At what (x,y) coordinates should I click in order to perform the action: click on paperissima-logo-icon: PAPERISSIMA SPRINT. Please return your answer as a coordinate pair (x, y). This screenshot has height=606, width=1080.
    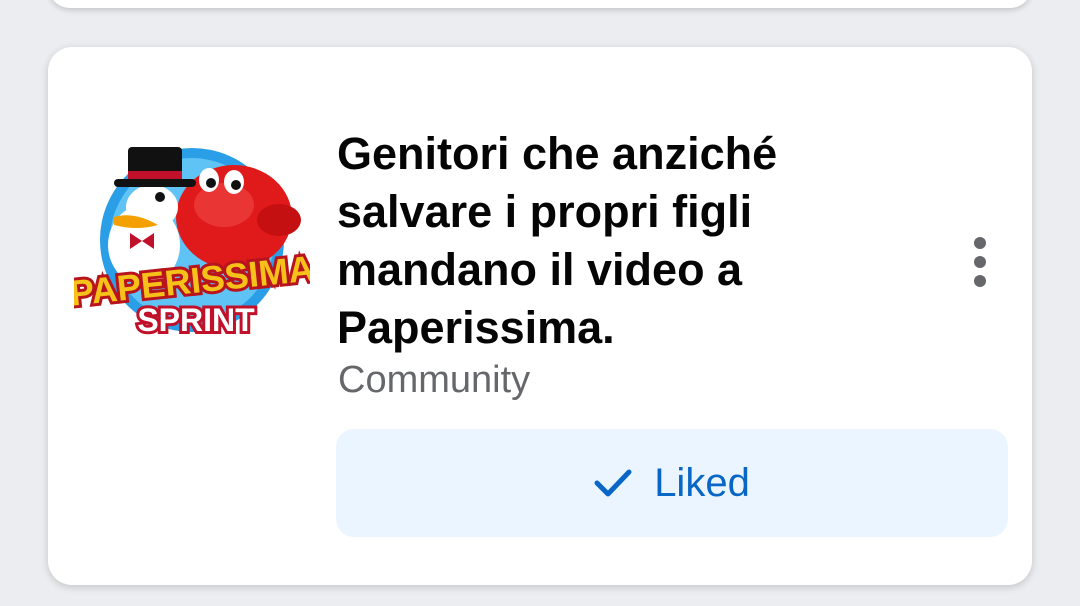
    Looking at the image, I should click on (192, 244).